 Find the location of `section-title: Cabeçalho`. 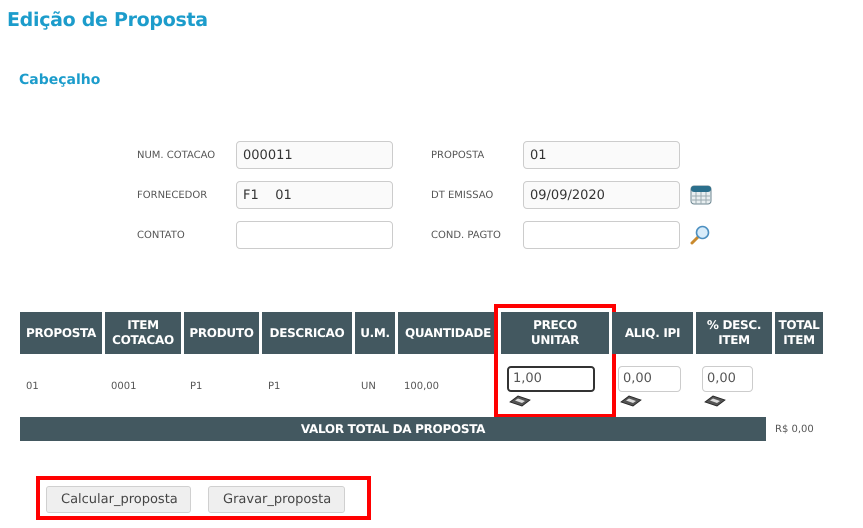

section-title: Cabeçalho is located at coordinates (60, 80).